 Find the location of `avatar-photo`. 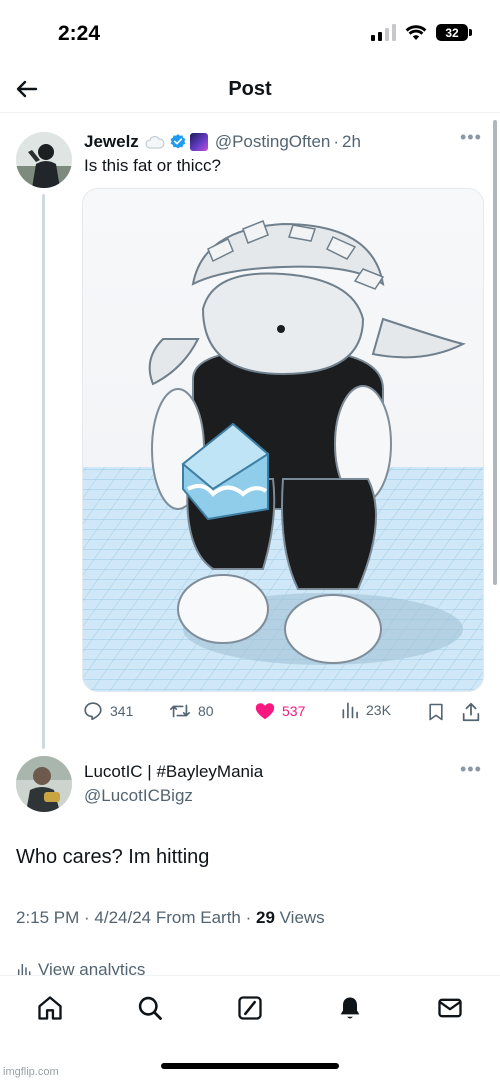

avatar-photo is located at coordinates (44, 160).